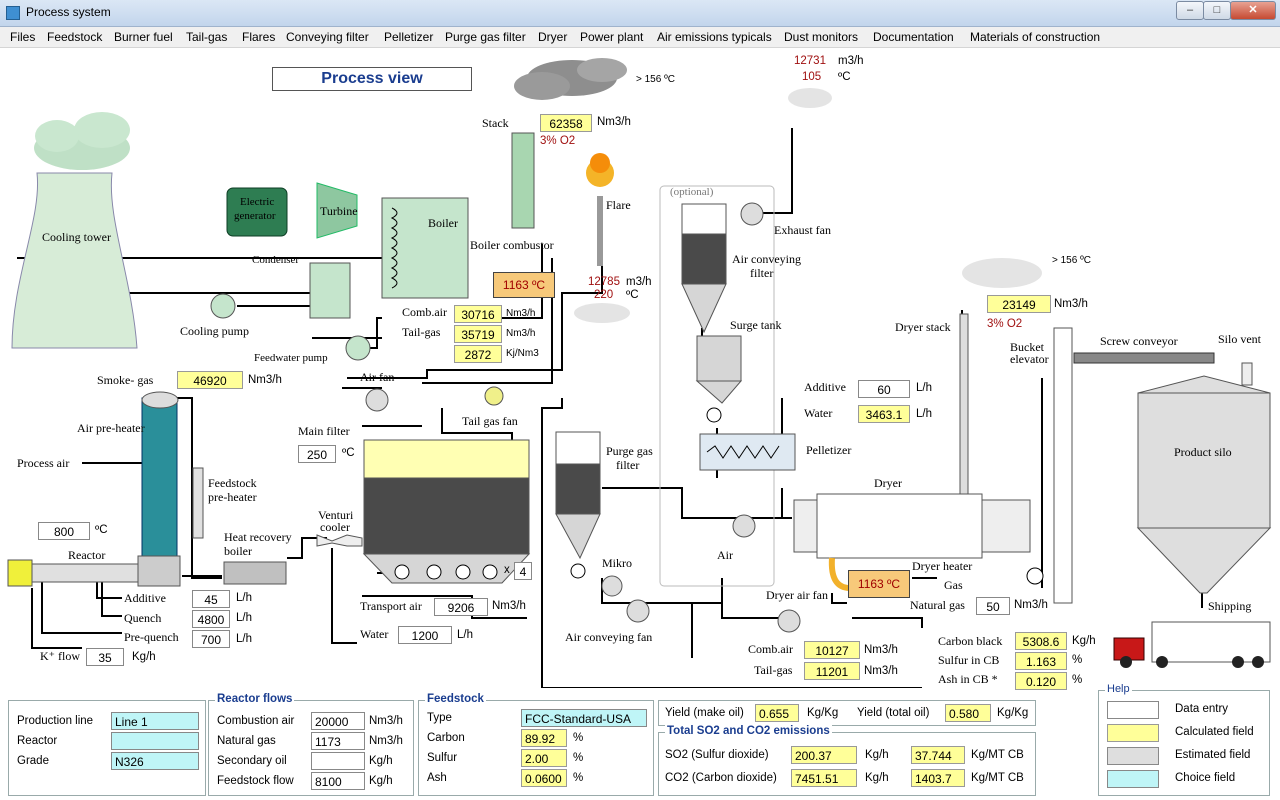 The width and height of the screenshot is (1280, 800). What do you see at coordinates (238, 551) in the screenshot?
I see `label-heat-recovery-2: boiler` at bounding box center [238, 551].